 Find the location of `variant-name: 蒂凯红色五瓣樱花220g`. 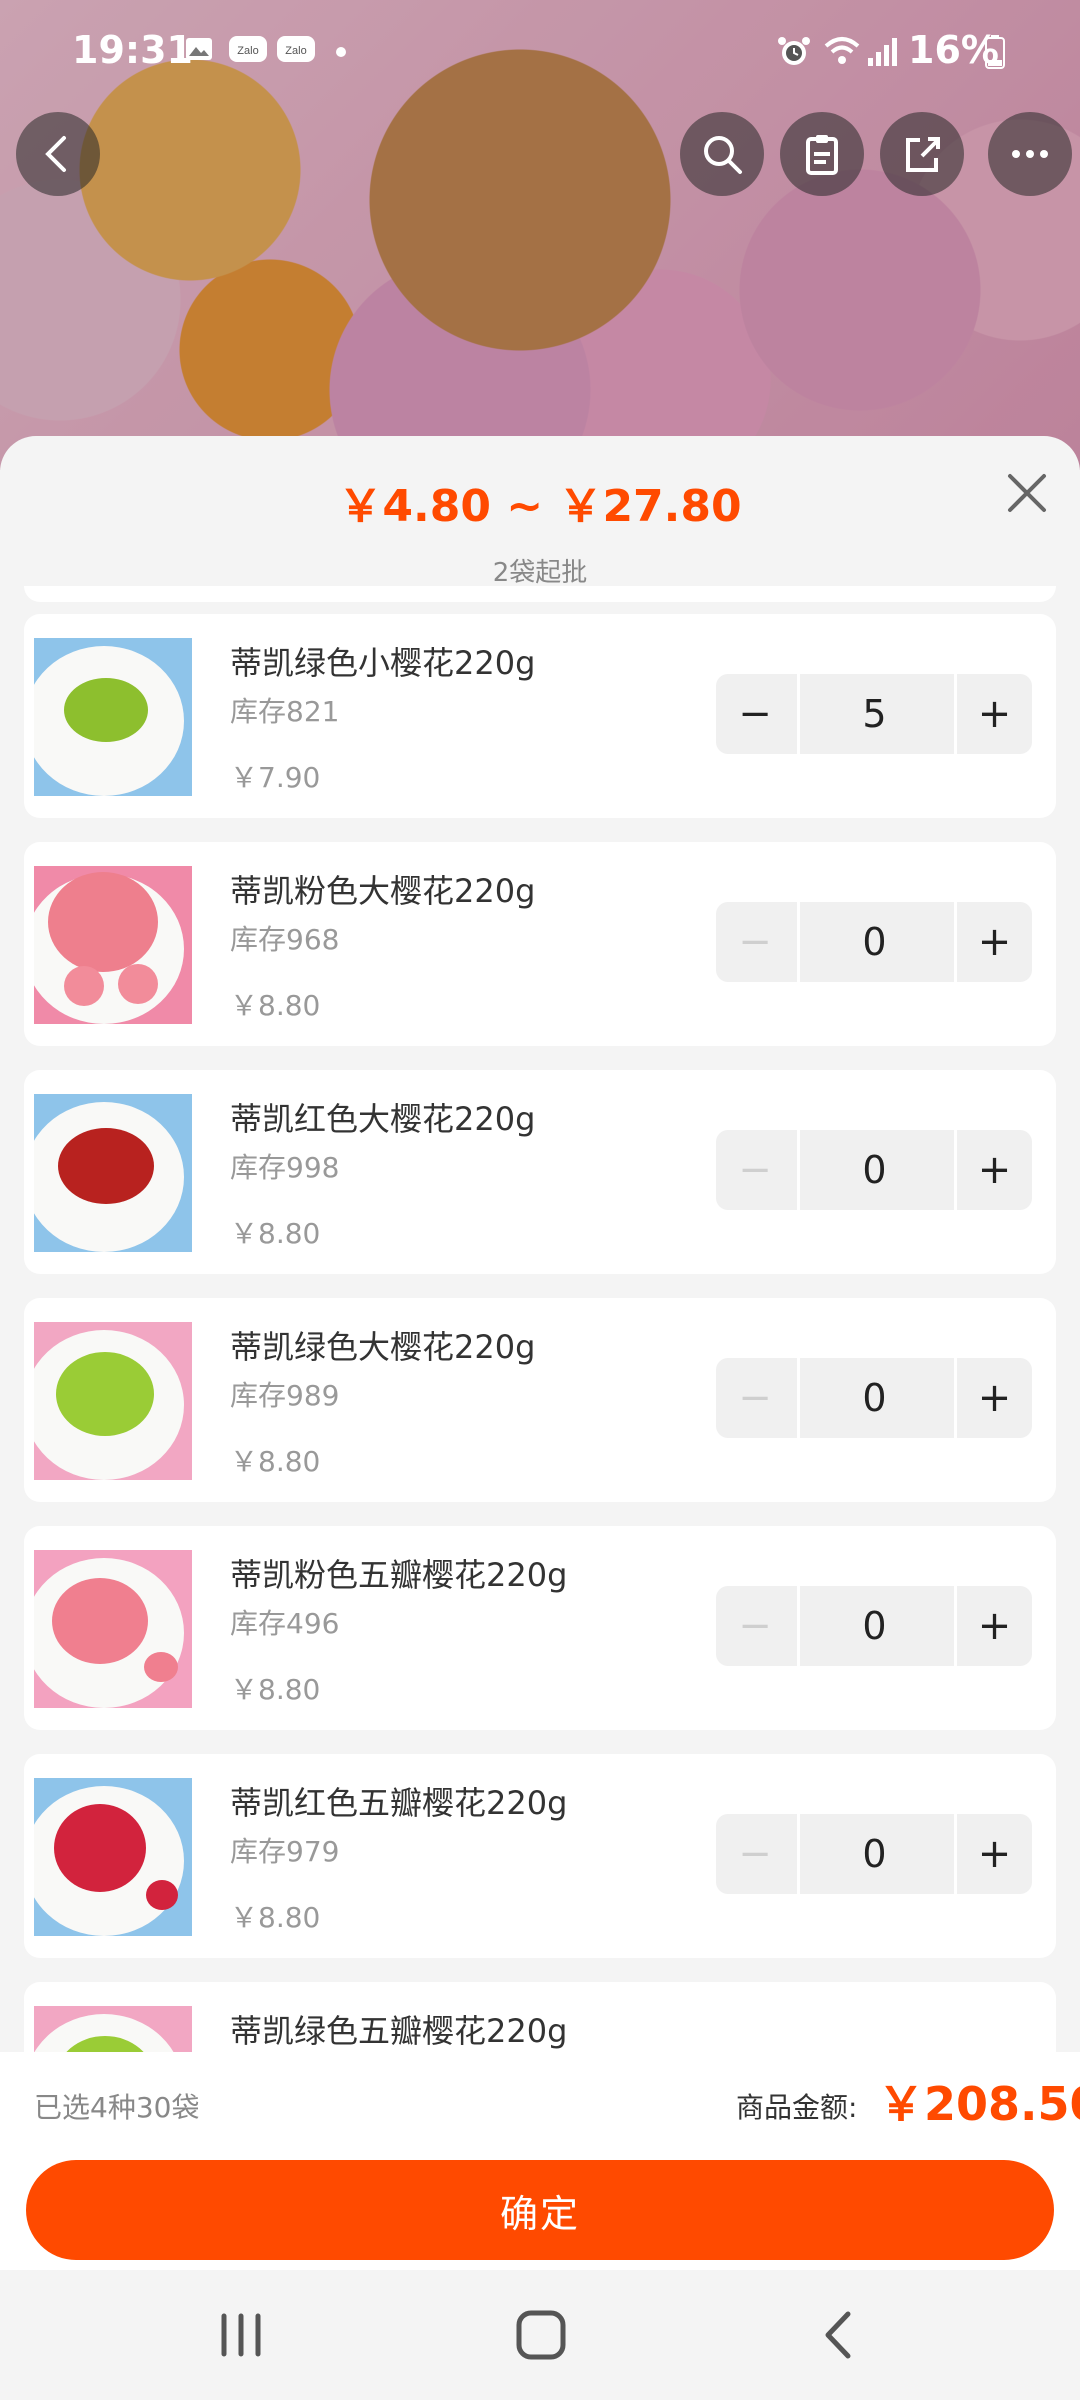

variant-name: 蒂凯红色五瓣樱花220g is located at coordinates (399, 1803).